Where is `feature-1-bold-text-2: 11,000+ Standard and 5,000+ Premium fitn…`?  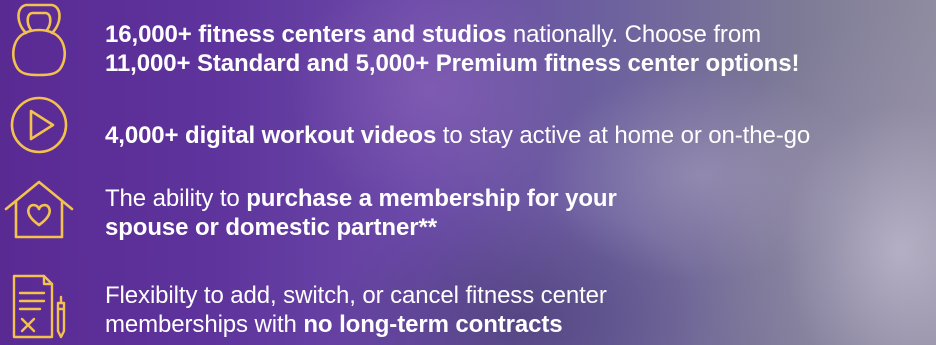
feature-1-bold-text-2: 11,000+ Standard and 5,000+ Premium fitn… is located at coordinates (452, 63).